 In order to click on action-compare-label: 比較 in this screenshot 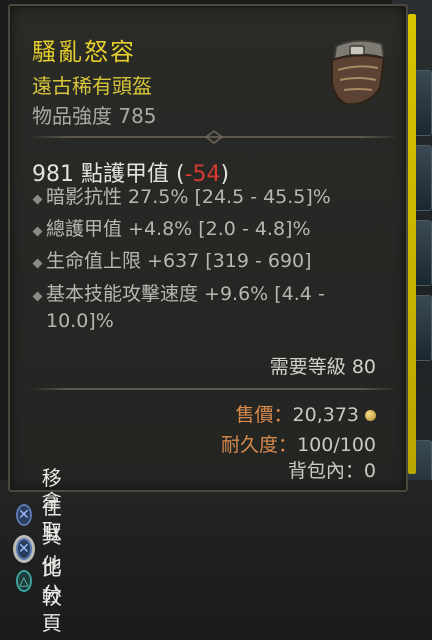, I will do `click(51, 582)`.